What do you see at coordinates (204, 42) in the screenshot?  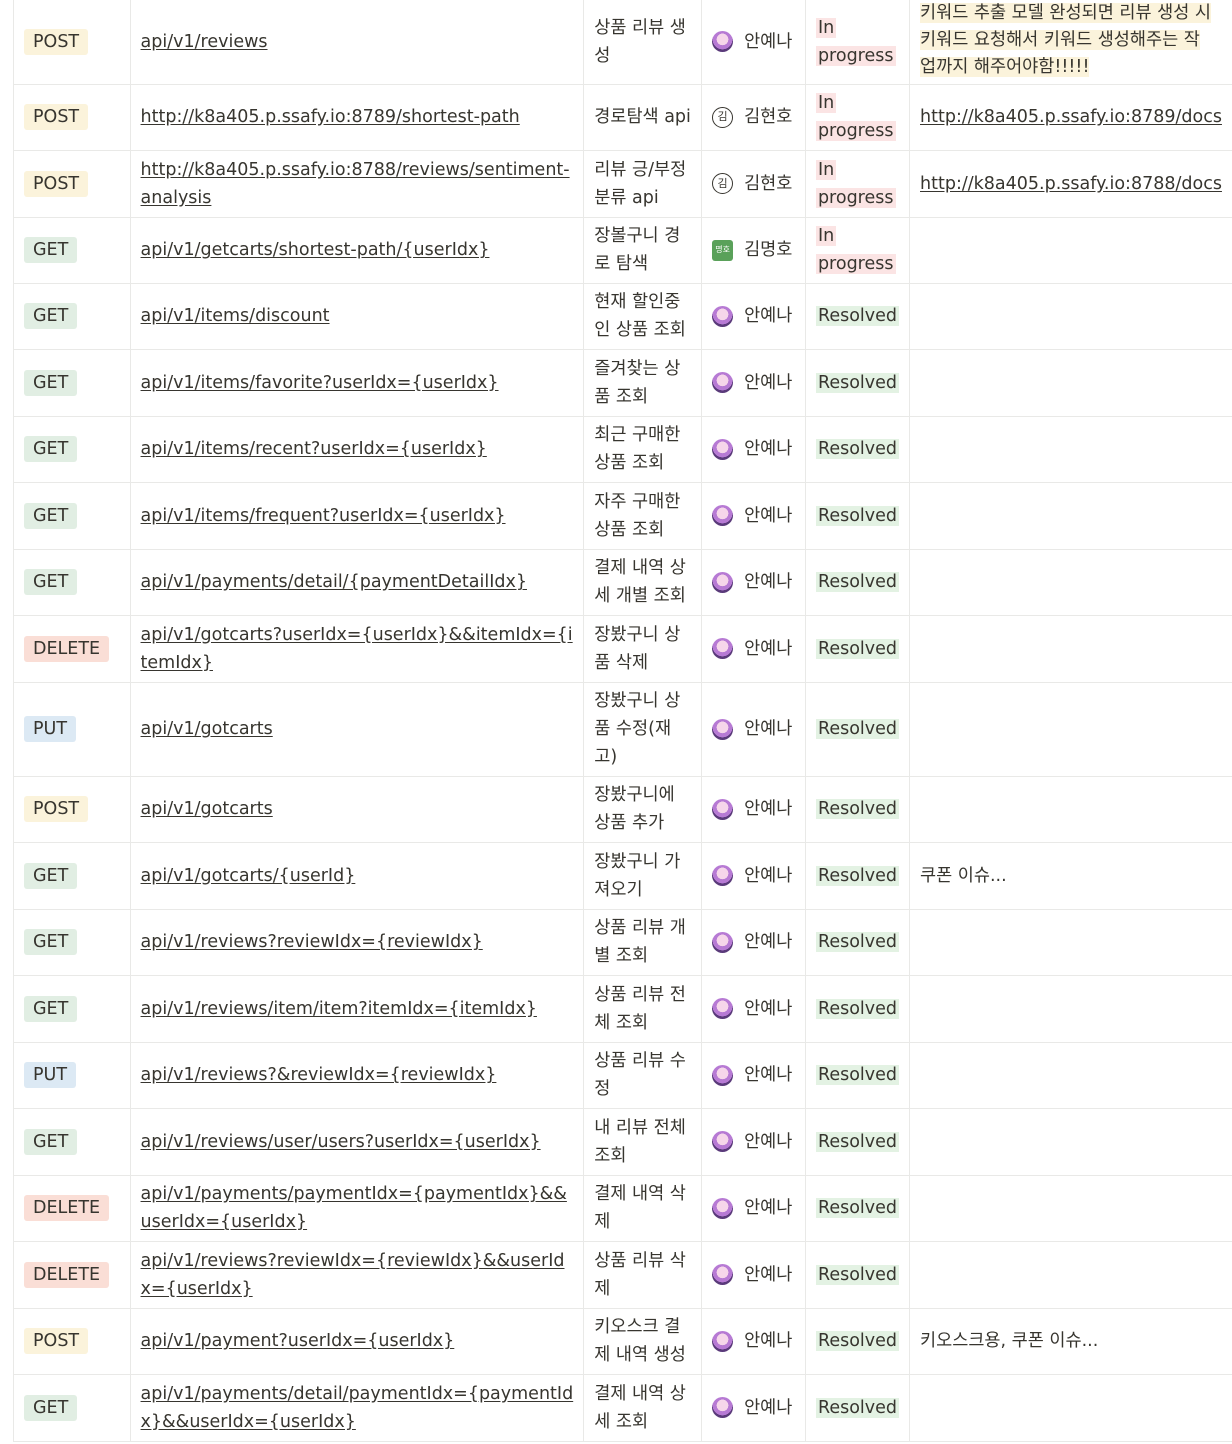 I see `endpoint-link: api/v1/reviews` at bounding box center [204, 42].